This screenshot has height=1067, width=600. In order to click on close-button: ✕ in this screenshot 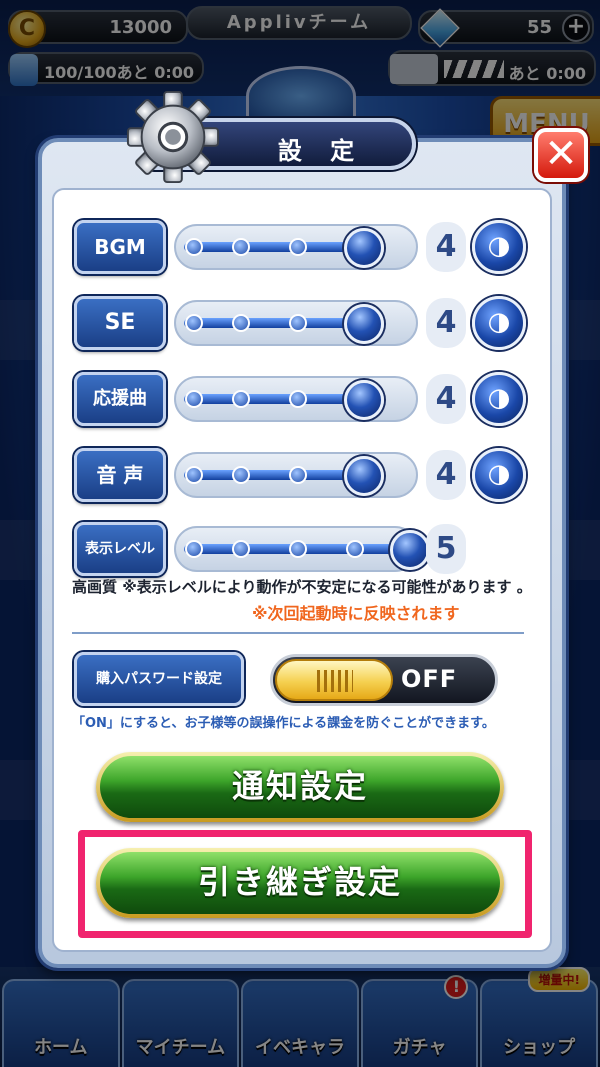, I will do `click(561, 155)`.